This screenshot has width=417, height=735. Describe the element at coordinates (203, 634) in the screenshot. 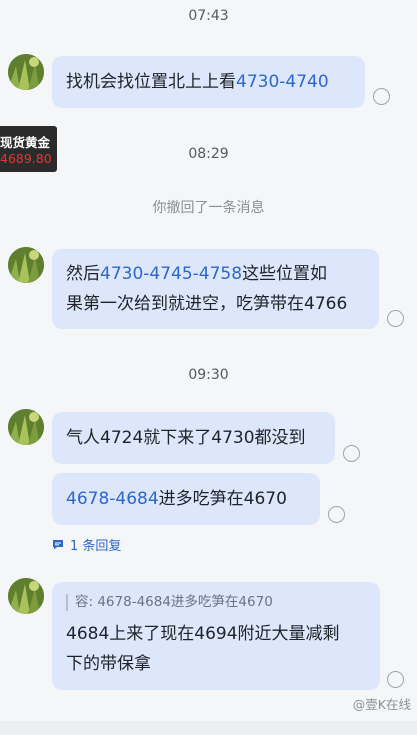

I see `message-line: 4684上来了现在4694附近大量减剩` at that location.